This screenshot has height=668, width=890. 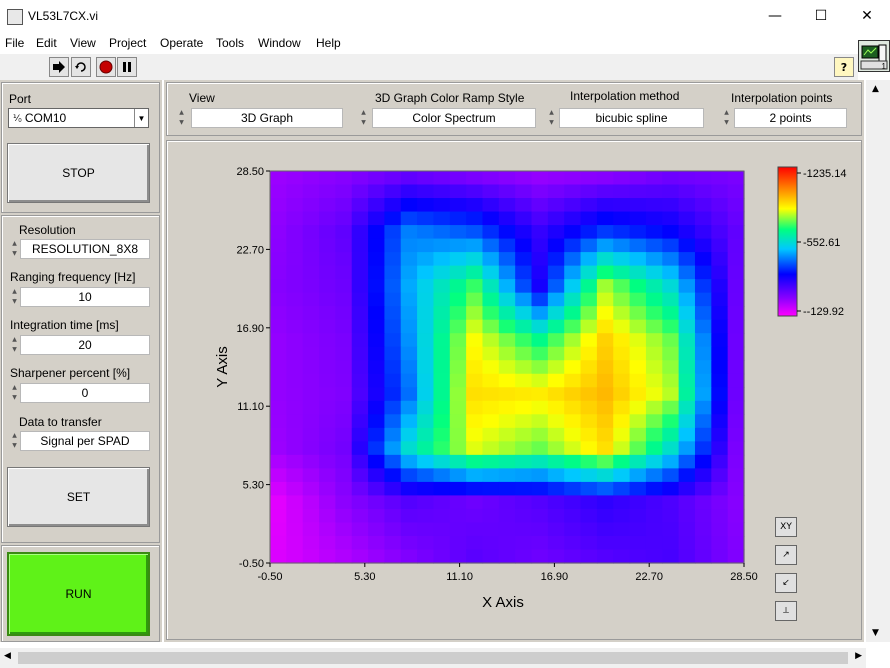 What do you see at coordinates (78, 118) in the screenshot?
I see `port-select: ⅟₀ COM10 ▼` at bounding box center [78, 118].